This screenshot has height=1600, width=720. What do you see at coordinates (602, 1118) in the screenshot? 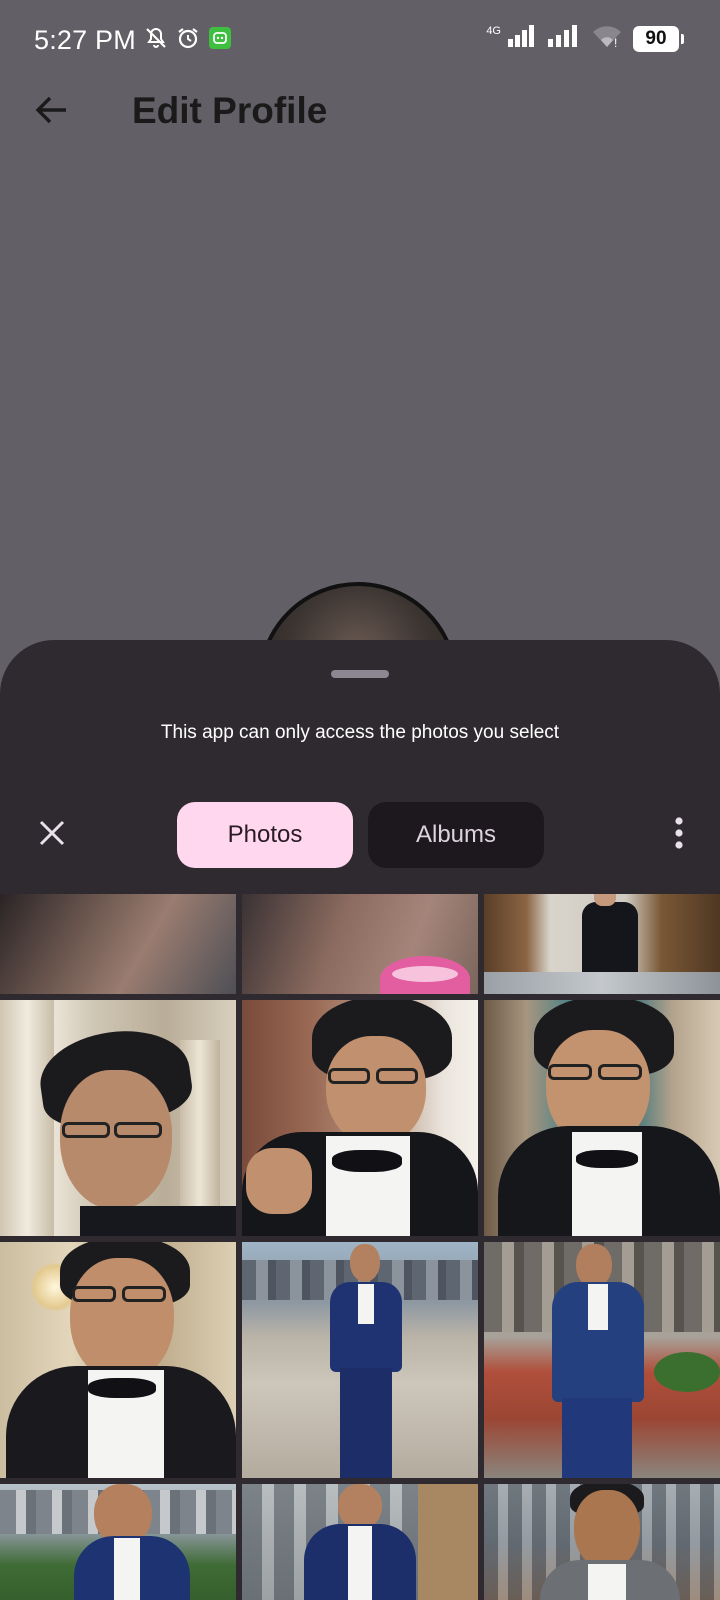
I see `photo-tux-window` at bounding box center [602, 1118].